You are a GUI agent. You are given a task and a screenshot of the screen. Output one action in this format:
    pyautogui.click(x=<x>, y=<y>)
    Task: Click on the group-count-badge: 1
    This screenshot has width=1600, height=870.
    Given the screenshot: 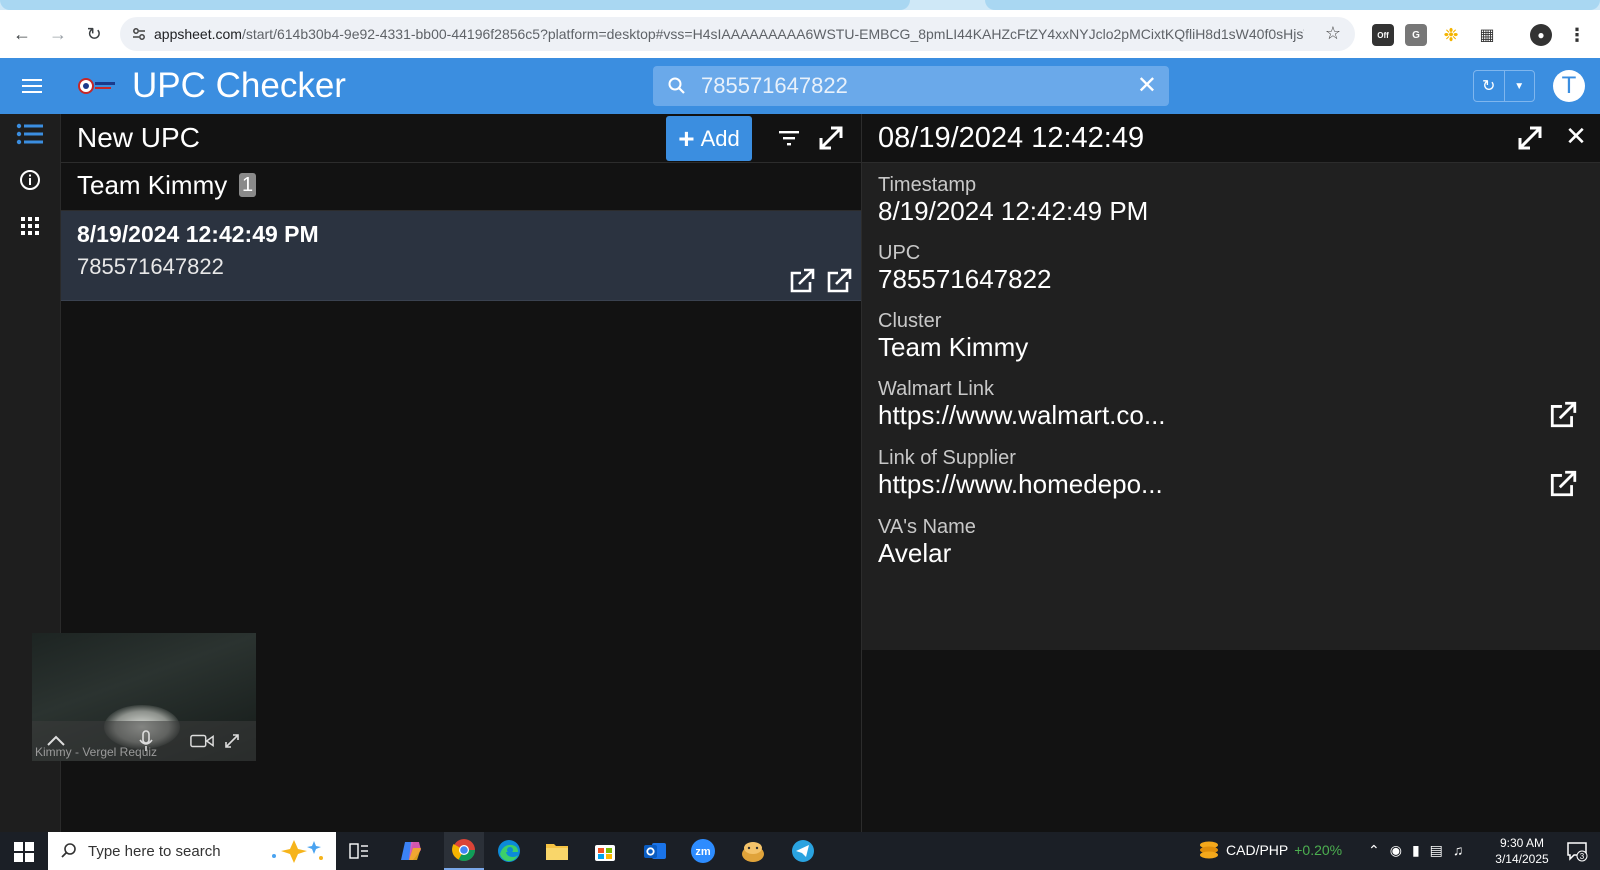 What is the action you would take?
    pyautogui.click(x=248, y=185)
    